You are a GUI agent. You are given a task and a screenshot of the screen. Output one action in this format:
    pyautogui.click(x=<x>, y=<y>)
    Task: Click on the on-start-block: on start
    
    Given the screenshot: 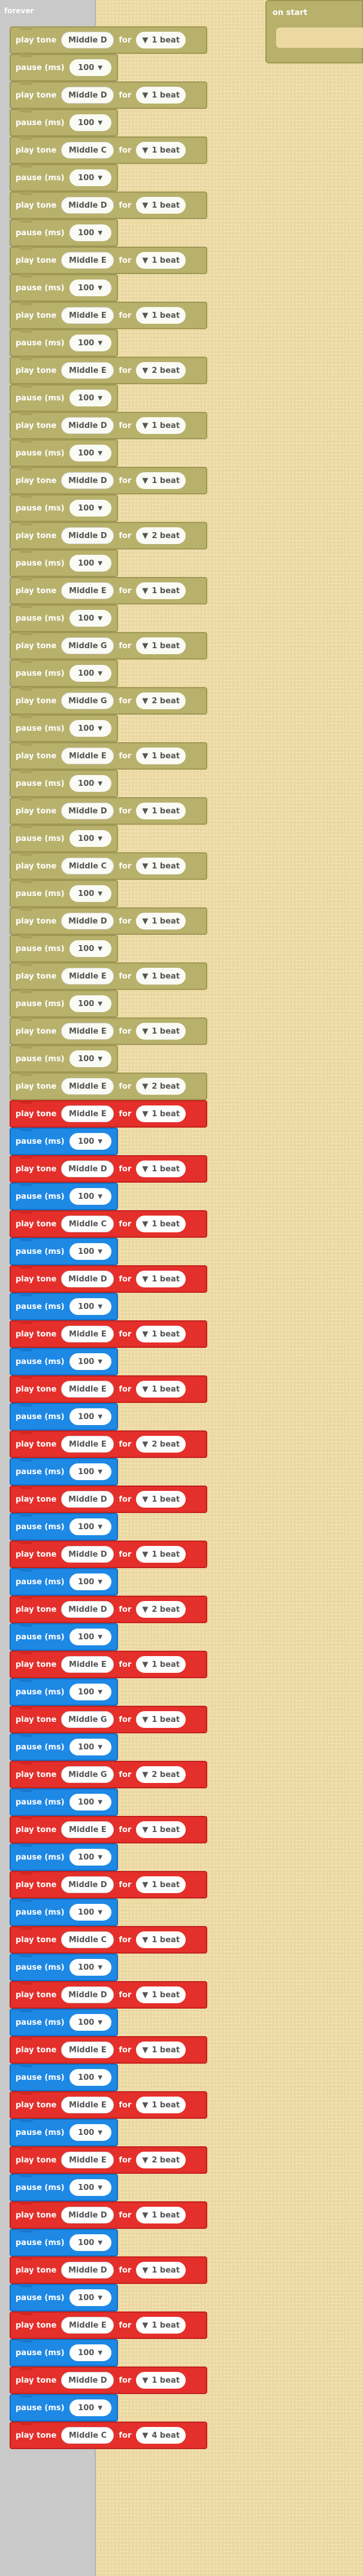 What is the action you would take?
    pyautogui.click(x=314, y=32)
    